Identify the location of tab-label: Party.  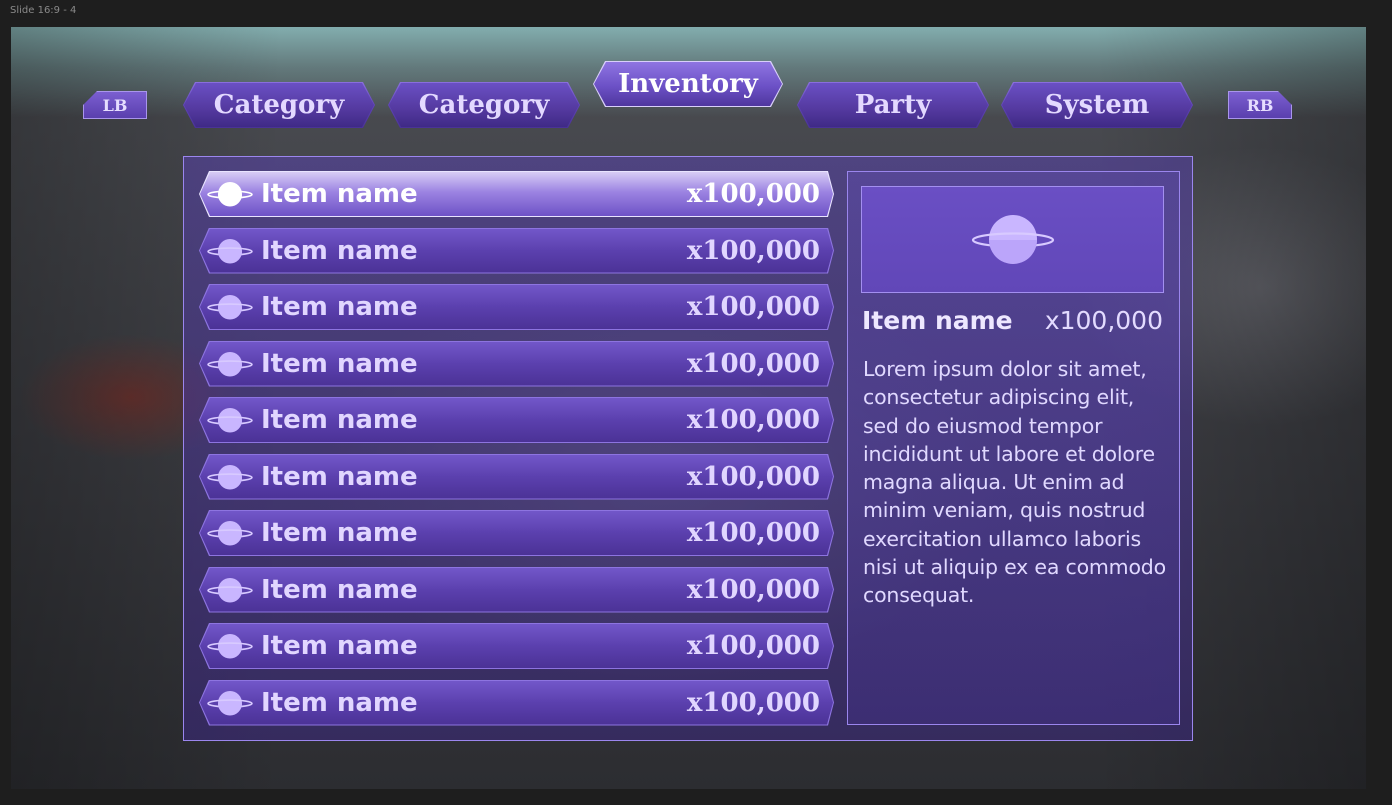
(893, 105).